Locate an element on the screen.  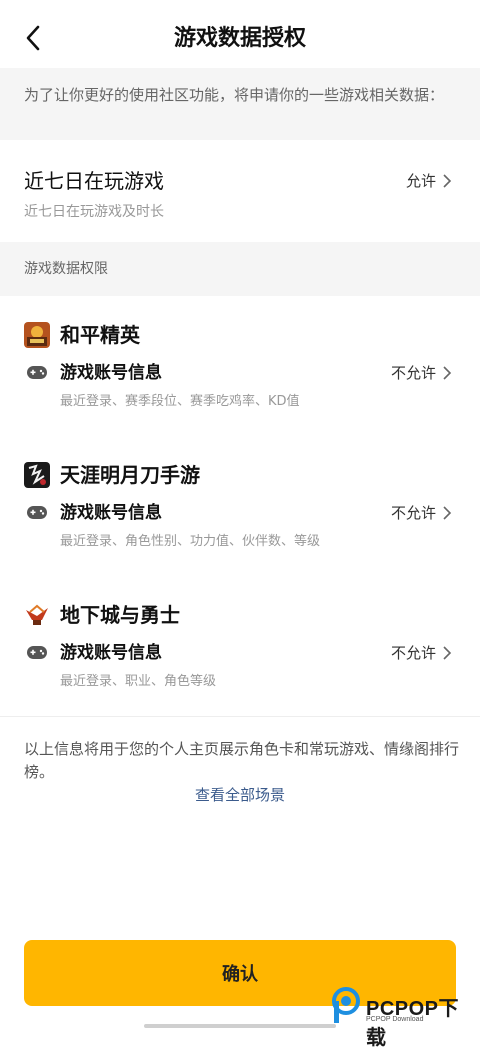
account-info-description: 最近登录、赛季段位、赛季吃鸡率、KD值 is located at coordinates (180, 401).